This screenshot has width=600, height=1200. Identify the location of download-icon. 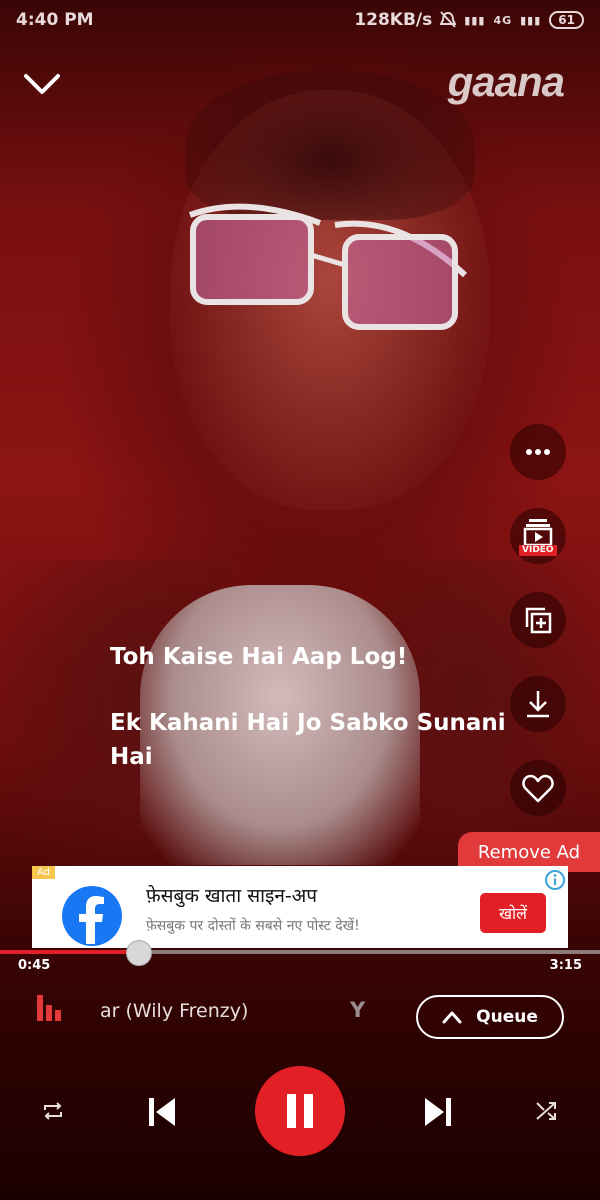
(538, 704).